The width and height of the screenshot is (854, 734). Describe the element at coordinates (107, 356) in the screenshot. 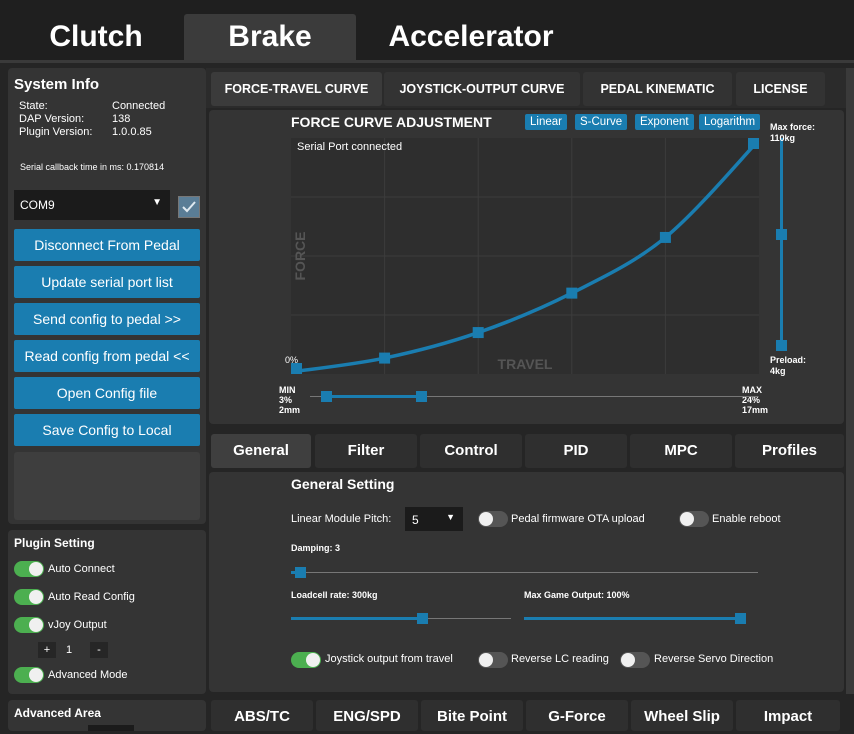

I see `read-config-button: Read config from pedal <<` at that location.